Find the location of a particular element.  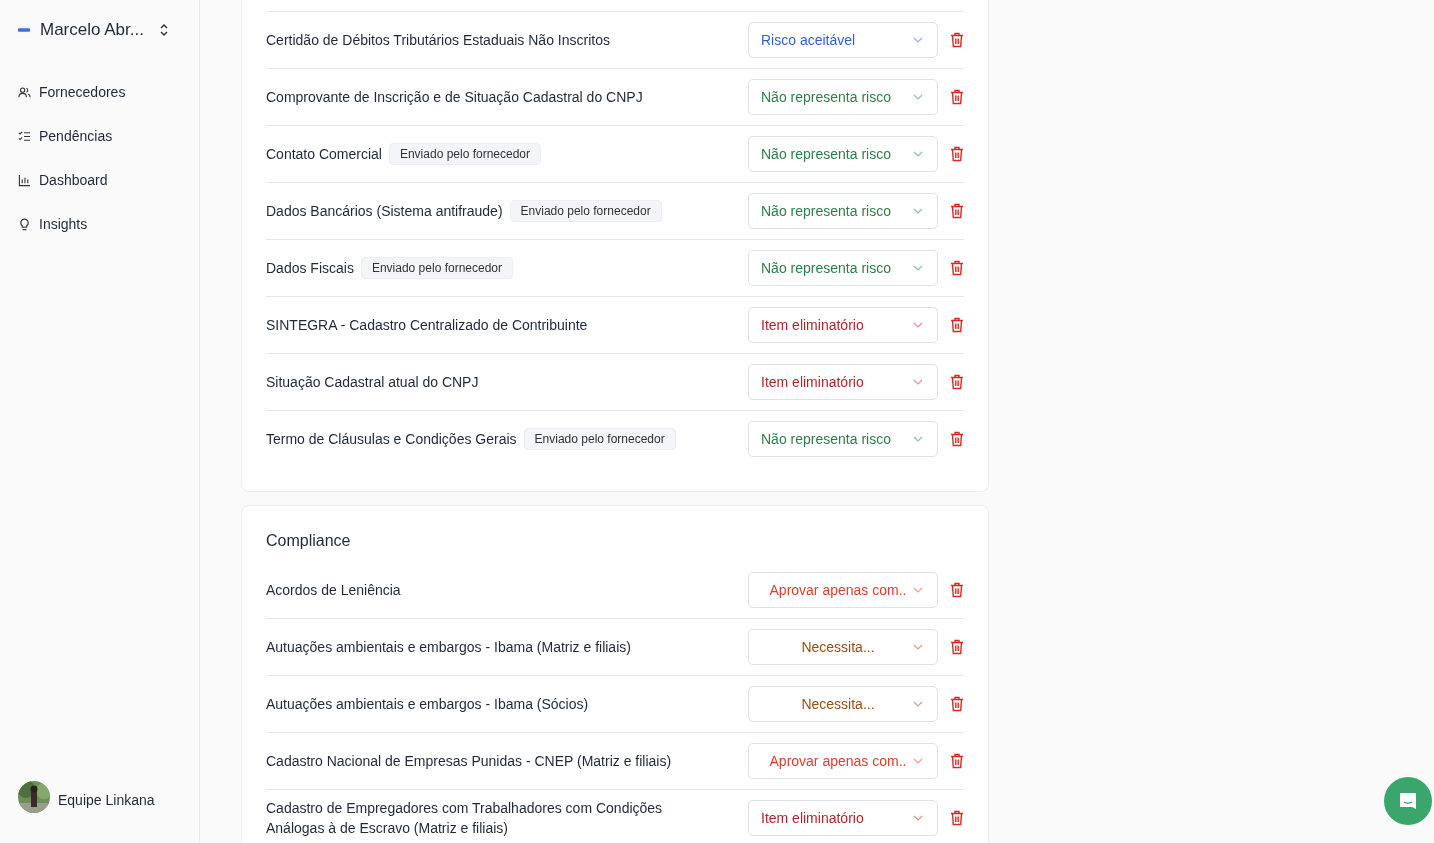

item-name: Cadastro Nacional de Empresas Punidas - CNEP (Matriz e filiais) is located at coordinates (469, 761).